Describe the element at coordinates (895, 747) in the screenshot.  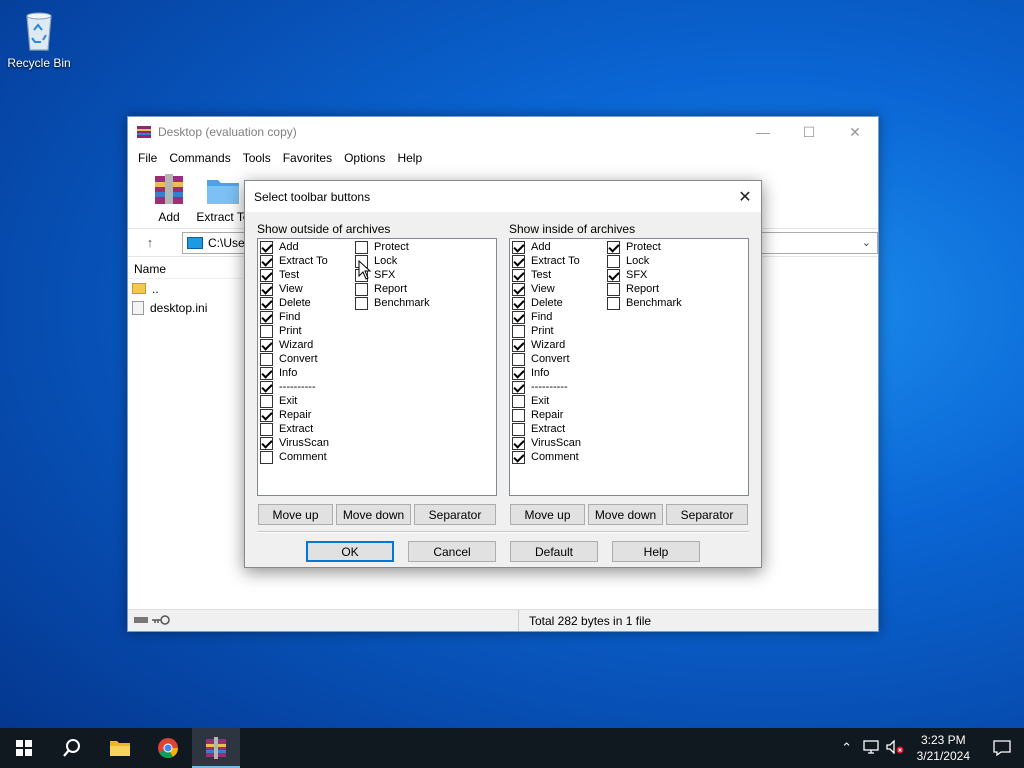
I see `volume-muted-icon` at that location.